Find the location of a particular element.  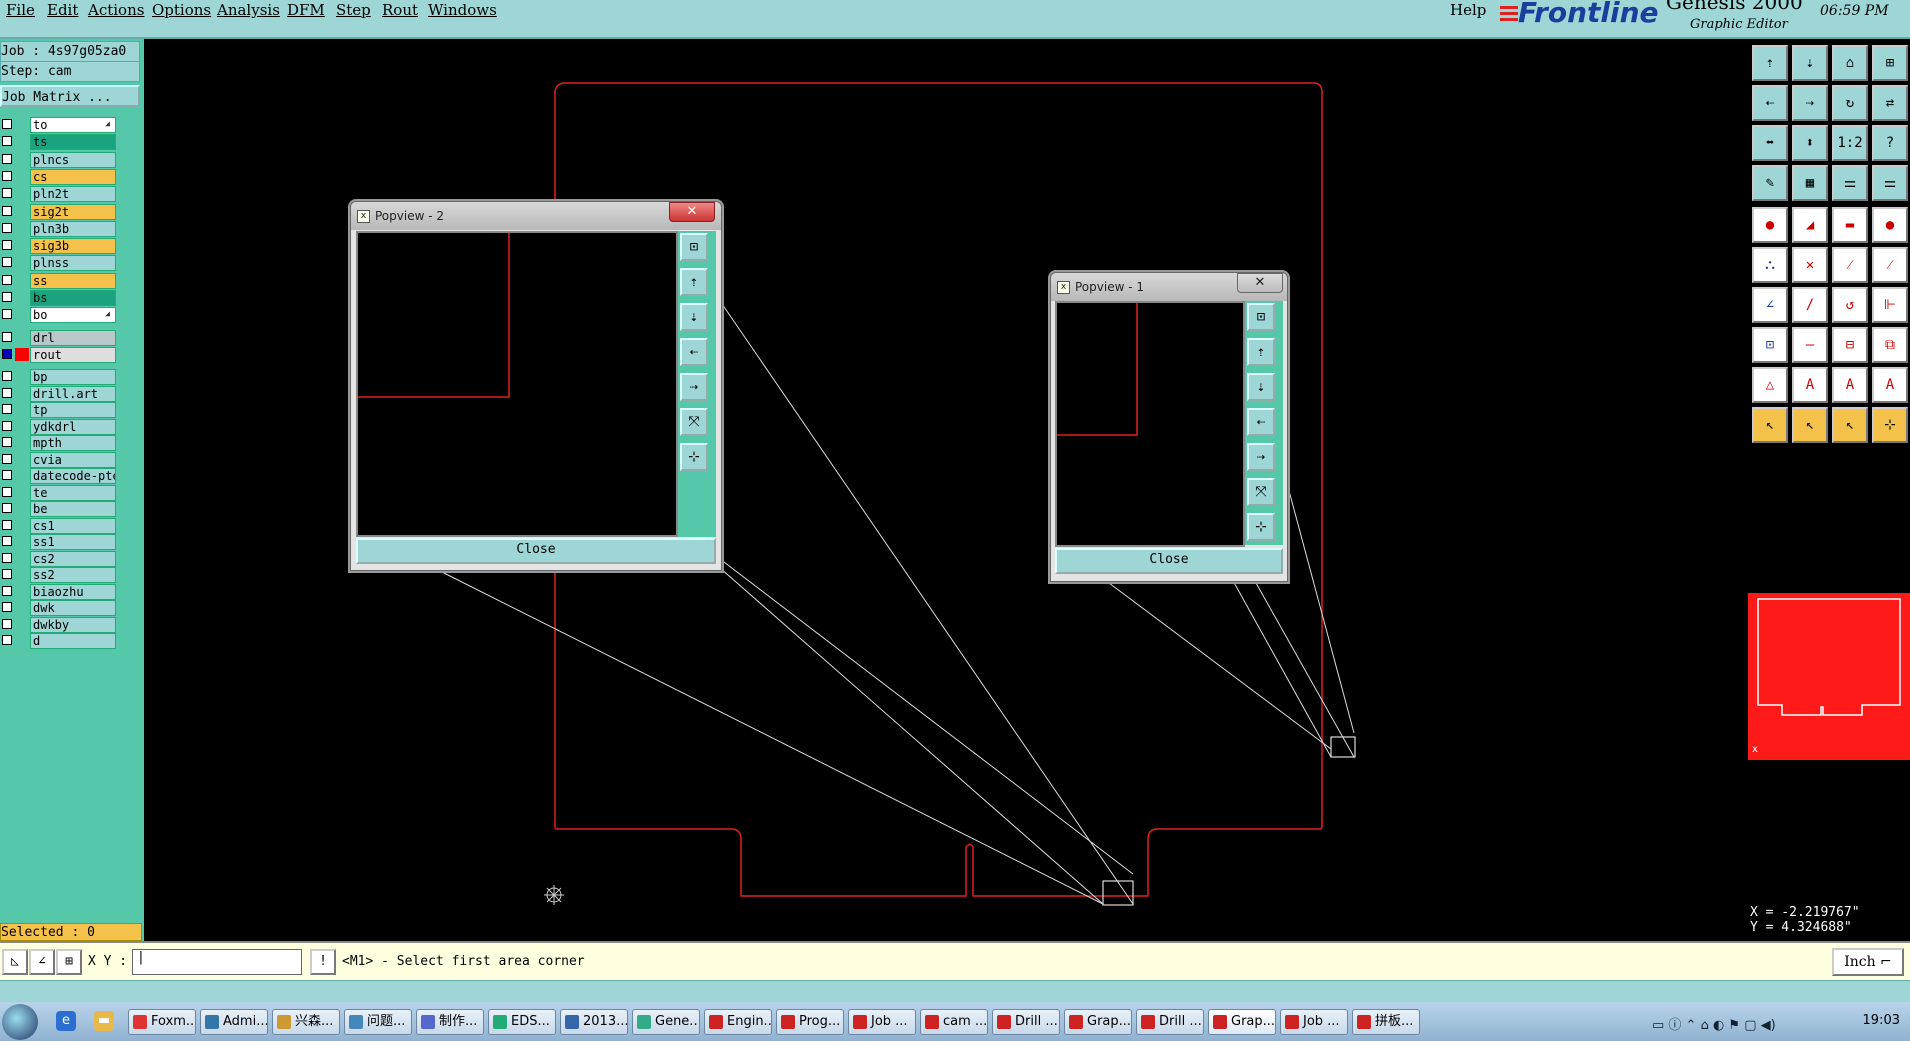

ie-icon: e is located at coordinates (66, 1021).